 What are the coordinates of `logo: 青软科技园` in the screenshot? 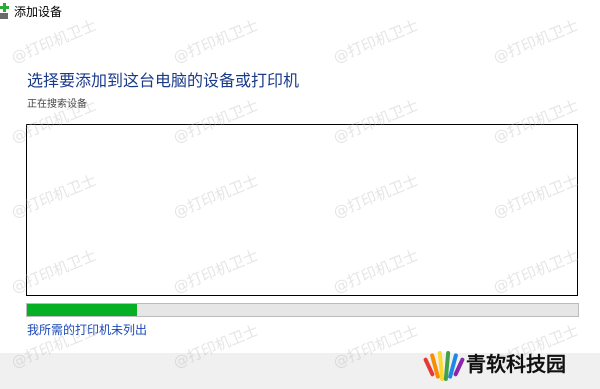 It's located at (507, 365).